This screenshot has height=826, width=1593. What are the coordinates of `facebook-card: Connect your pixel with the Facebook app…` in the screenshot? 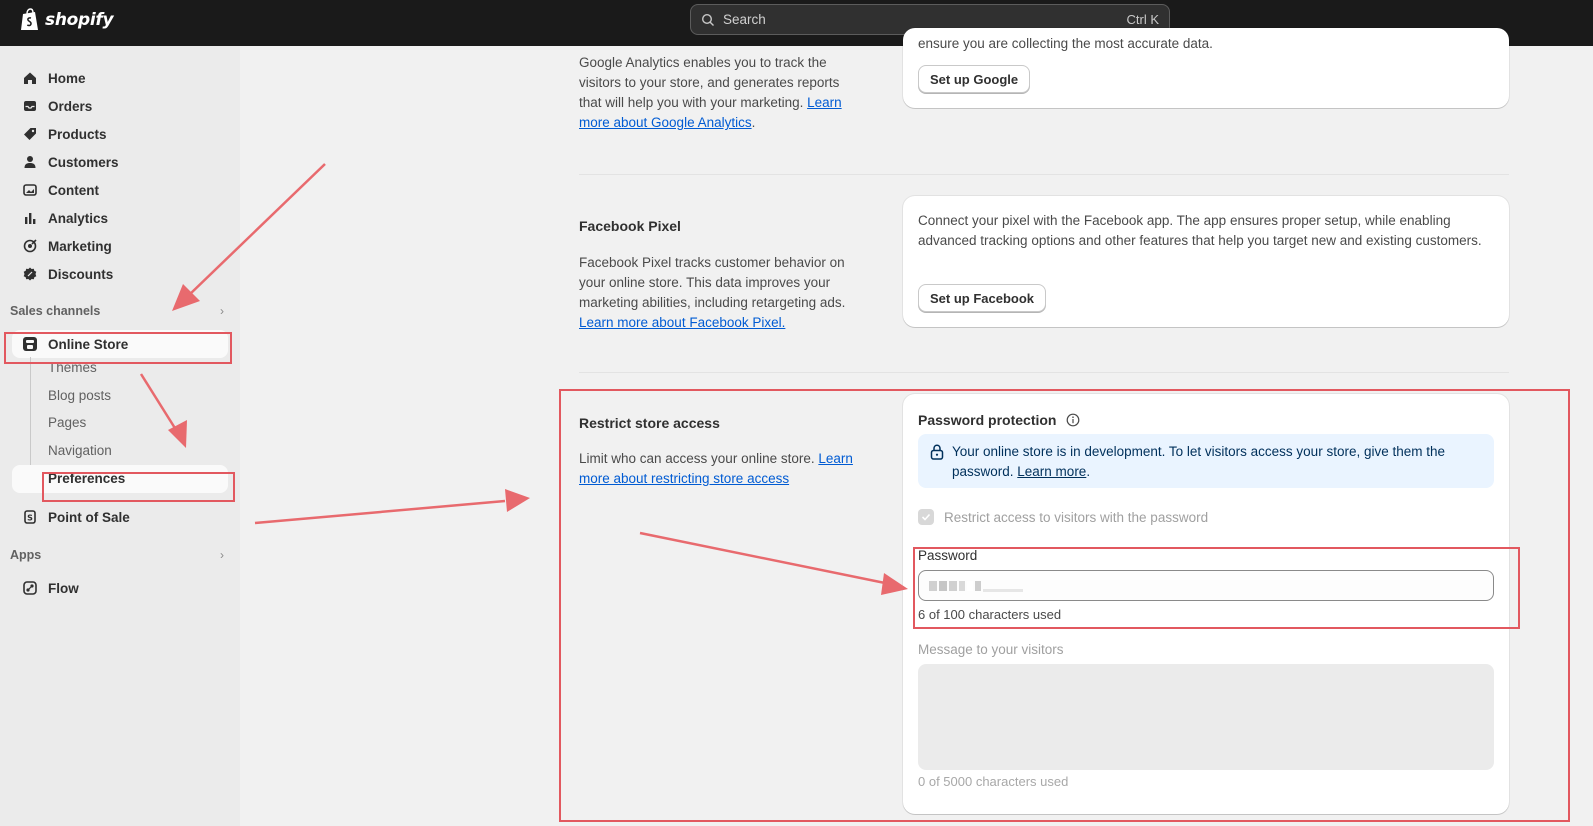 It's located at (1206, 261).